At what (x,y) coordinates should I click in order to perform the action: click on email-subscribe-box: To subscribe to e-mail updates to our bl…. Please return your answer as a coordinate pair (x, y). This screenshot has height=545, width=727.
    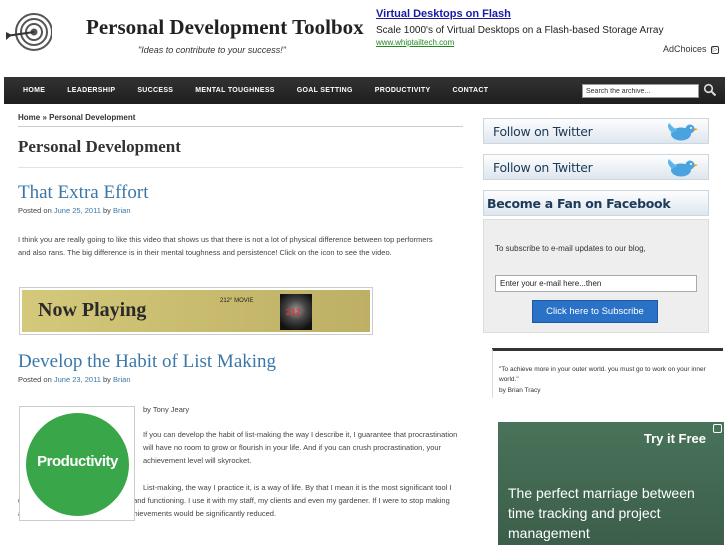
    Looking at the image, I should click on (596, 276).